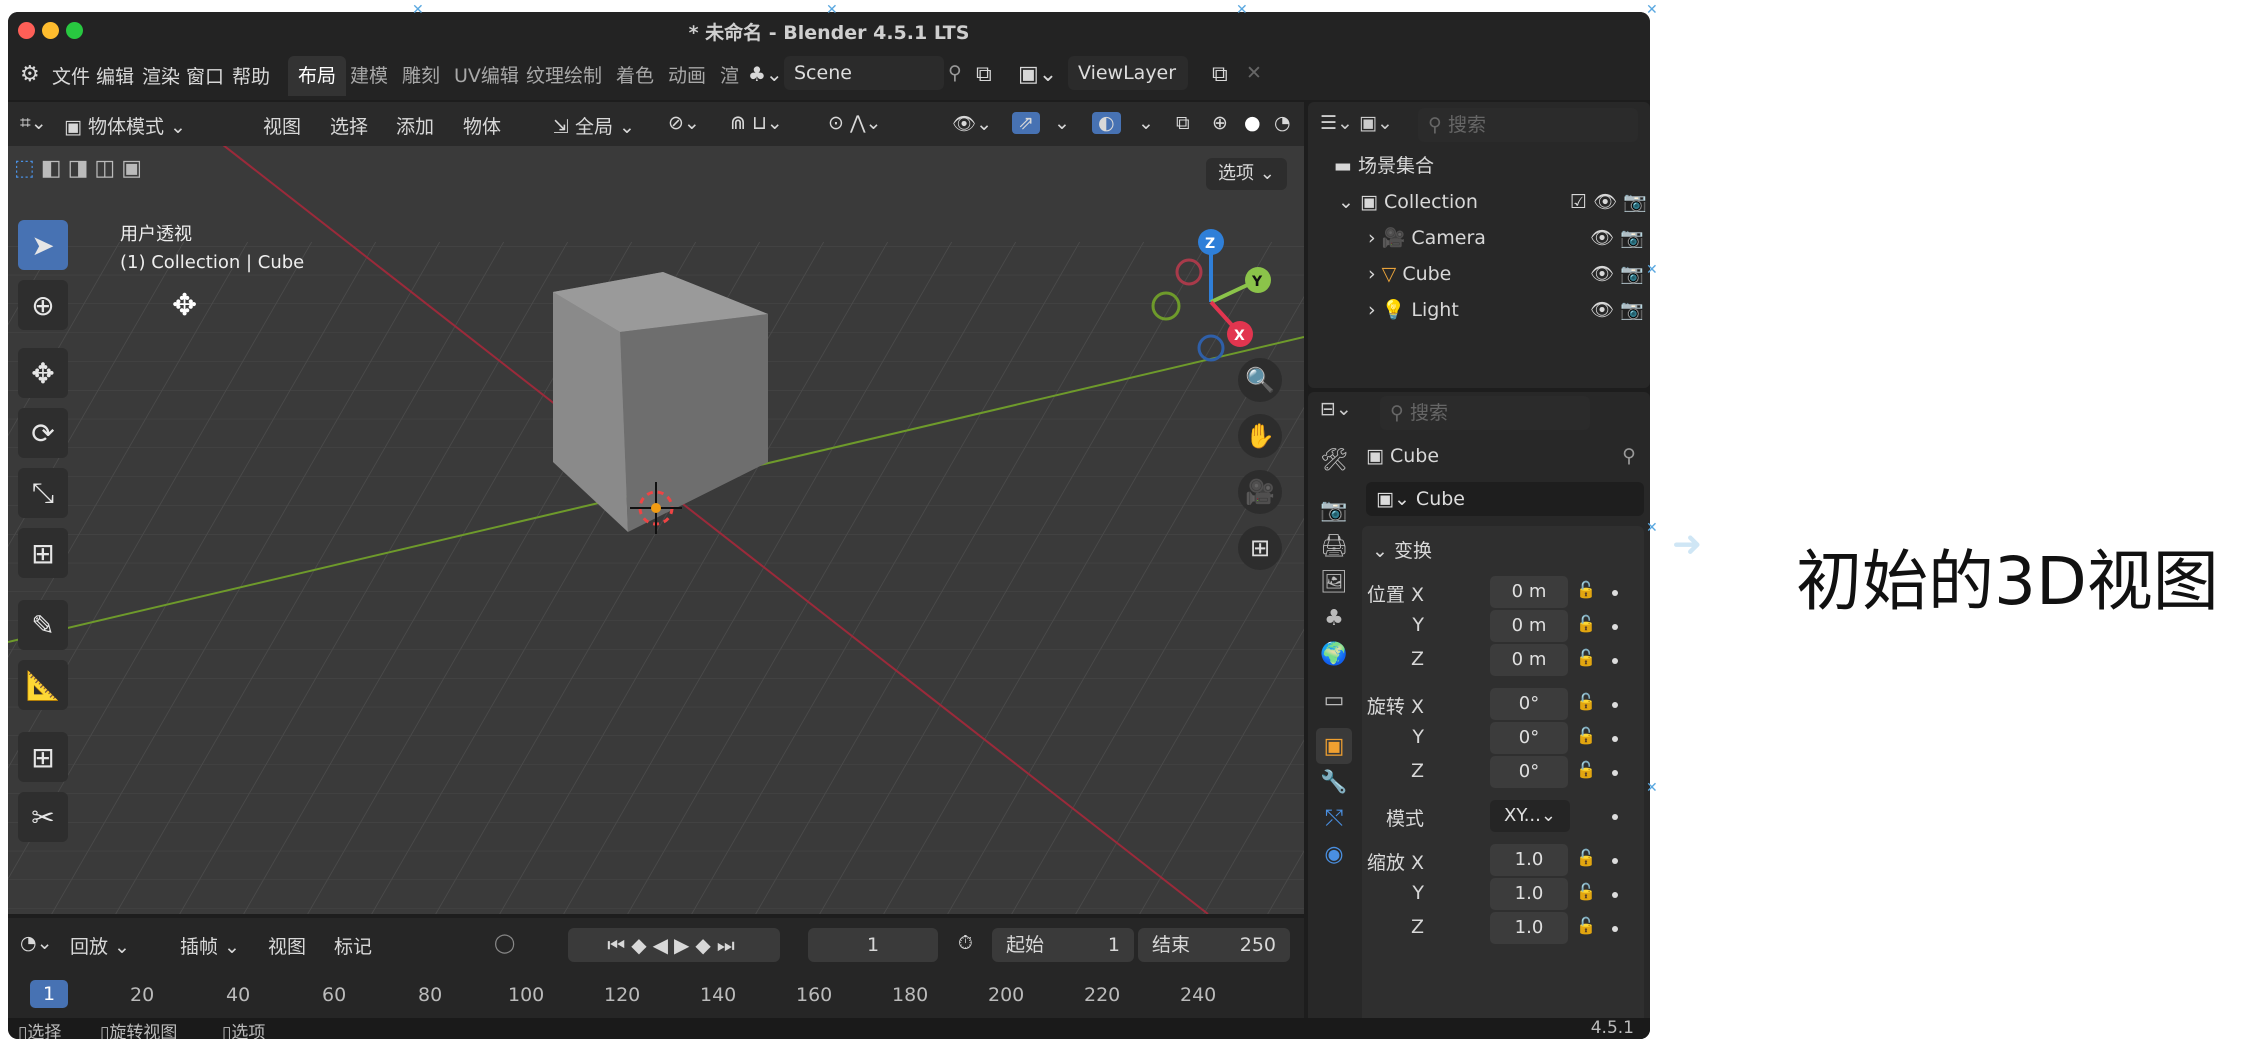 The height and width of the screenshot is (1039, 2252). Describe the element at coordinates (684, 123) in the screenshot. I see `pivot-point-icon: ⊘⌄` at that location.